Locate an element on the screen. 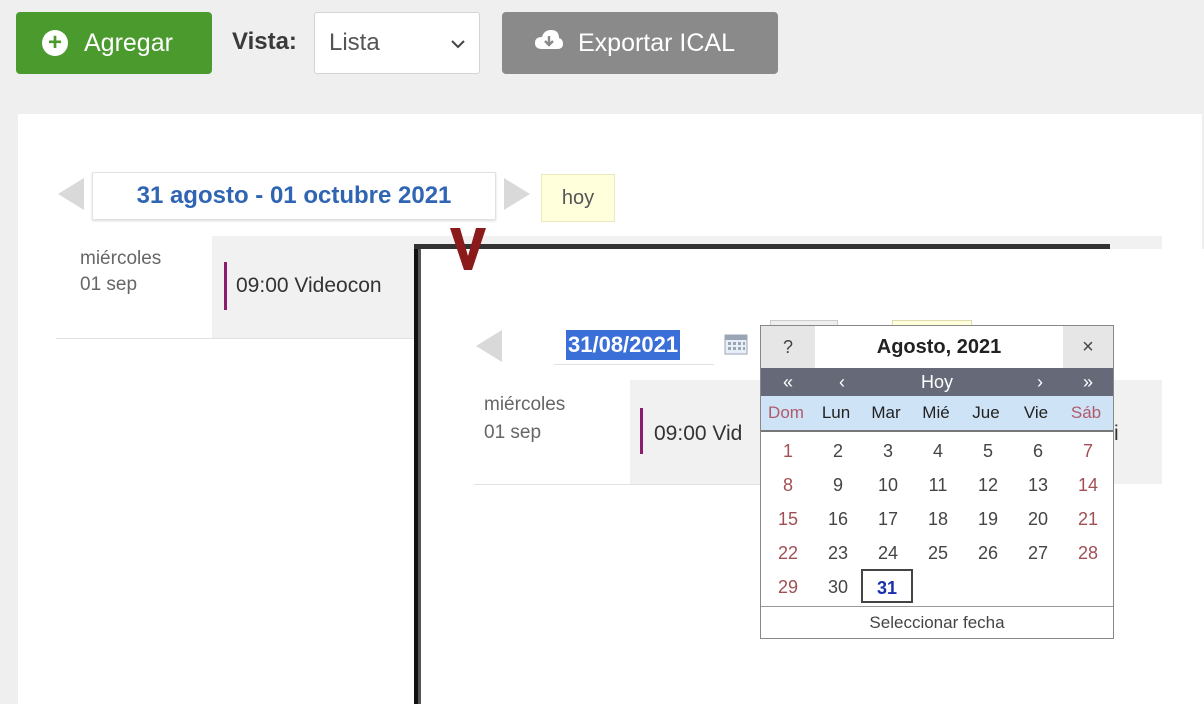  inset-day-name: miércoles is located at coordinates (525, 404).